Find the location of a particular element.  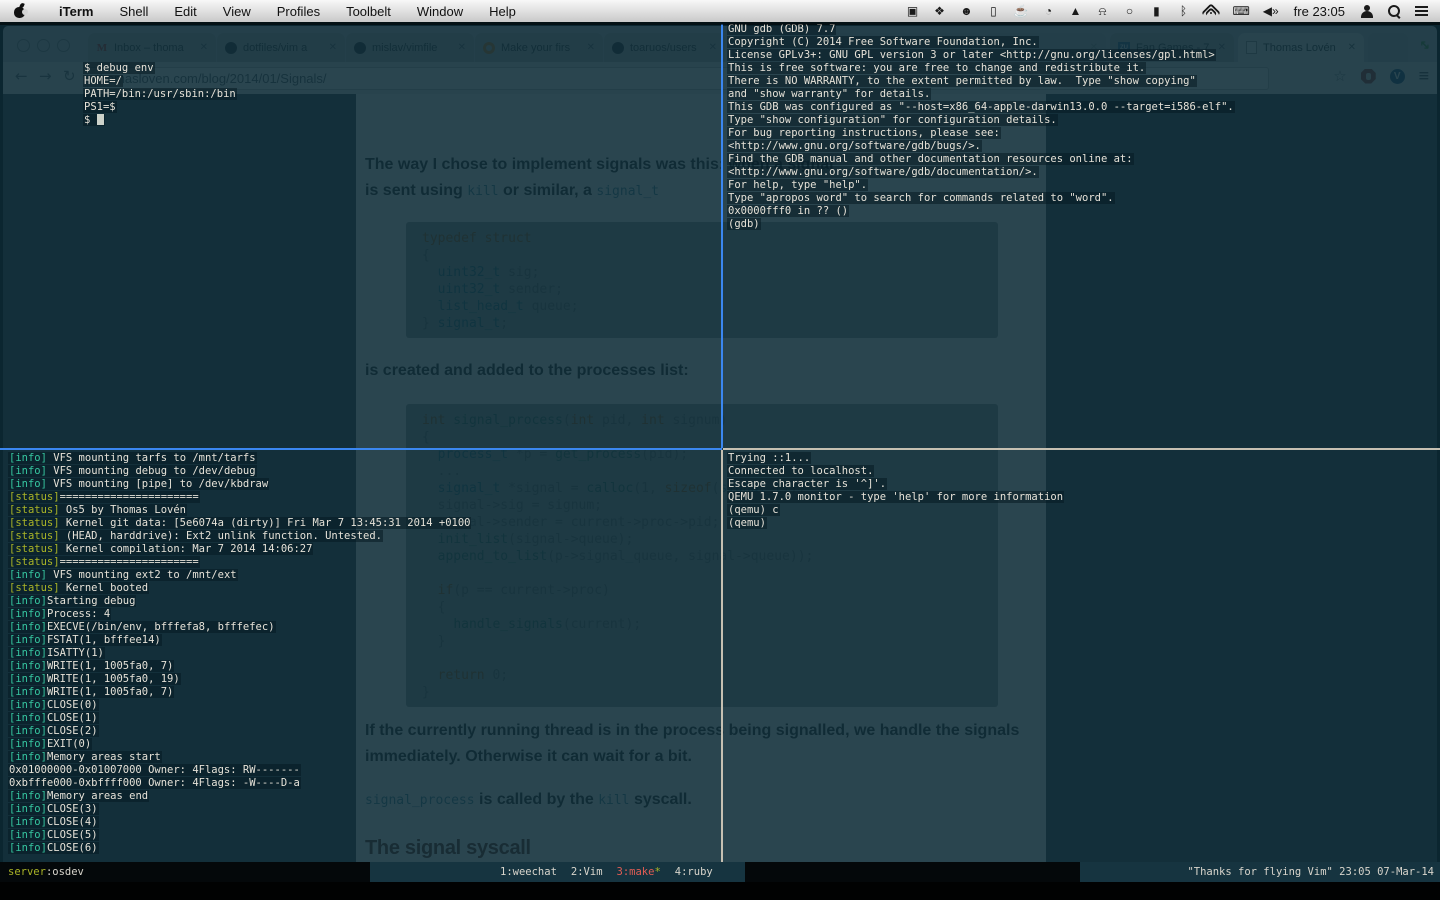

screen-window-2-Vim: 2:Vim is located at coordinates (587, 872).